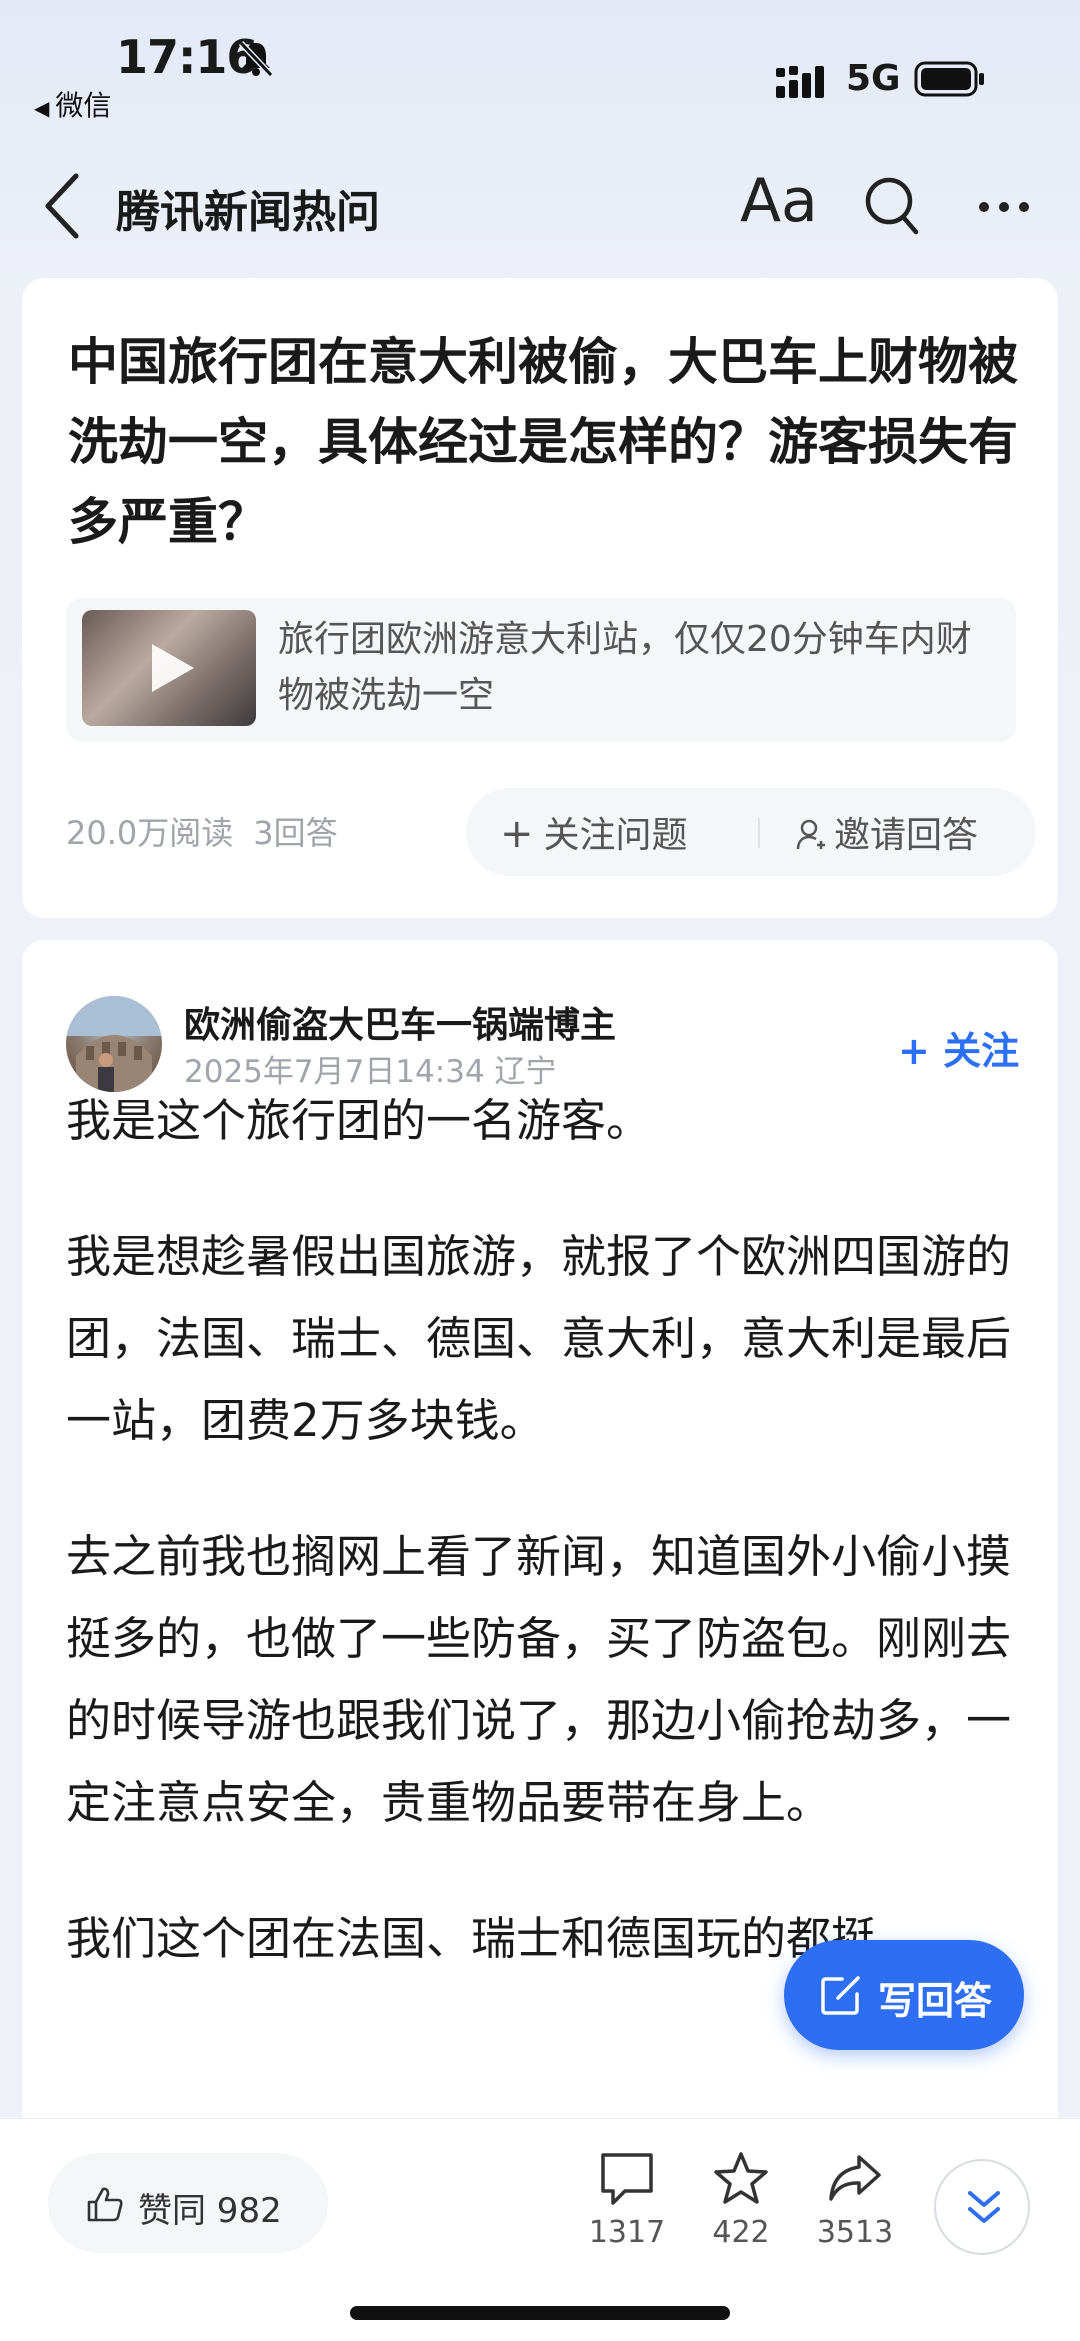  What do you see at coordinates (627, 2179) in the screenshot?
I see `comment-icon` at bounding box center [627, 2179].